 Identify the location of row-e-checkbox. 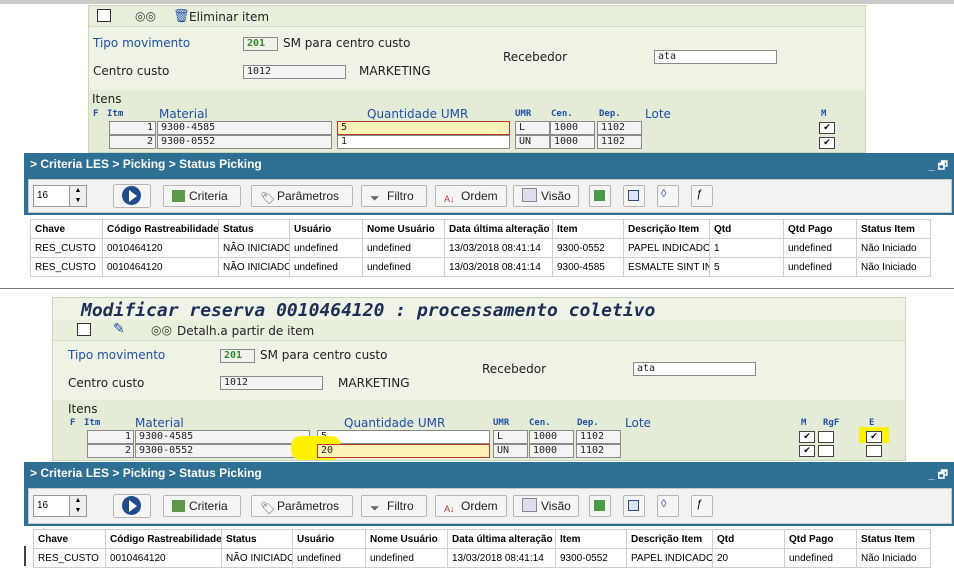
(874, 451).